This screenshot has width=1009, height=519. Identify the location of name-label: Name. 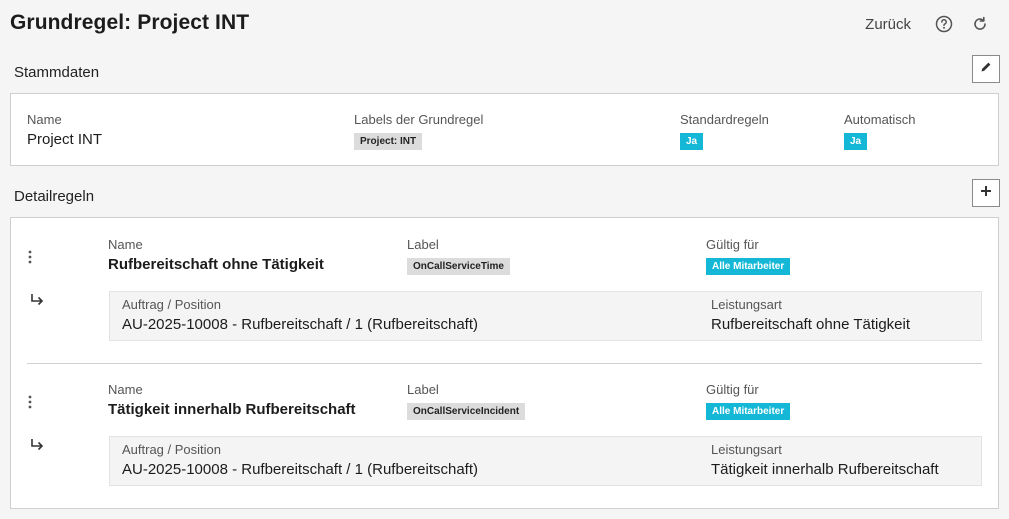
(44, 119).